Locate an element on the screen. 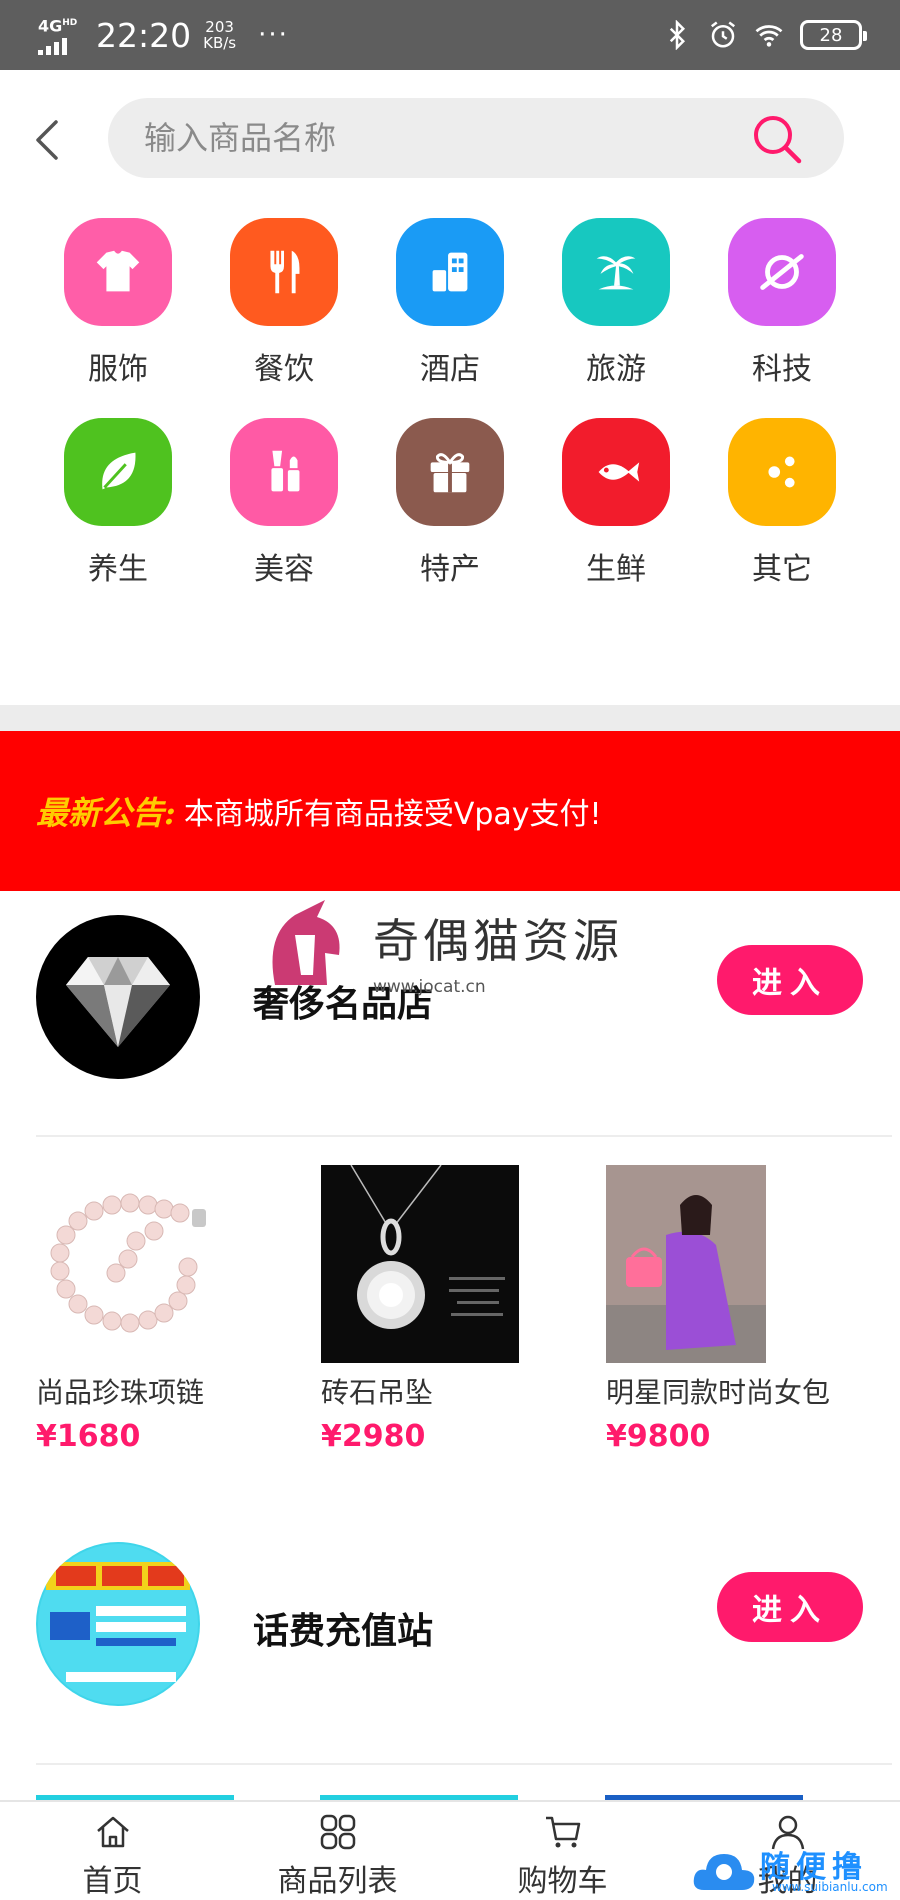 Image resolution: width=900 pixels, height=1900 pixels. category-clothing: 服饰 is located at coordinates (118, 303).